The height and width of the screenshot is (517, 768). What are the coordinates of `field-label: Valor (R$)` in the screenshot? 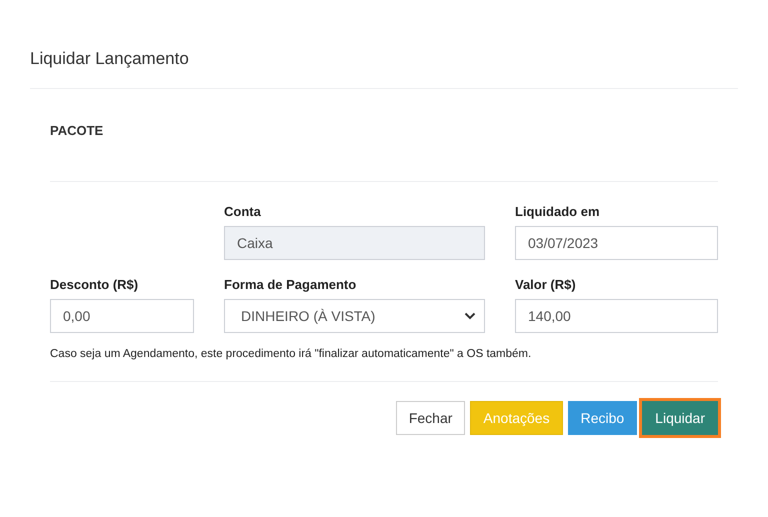 It's located at (546, 284).